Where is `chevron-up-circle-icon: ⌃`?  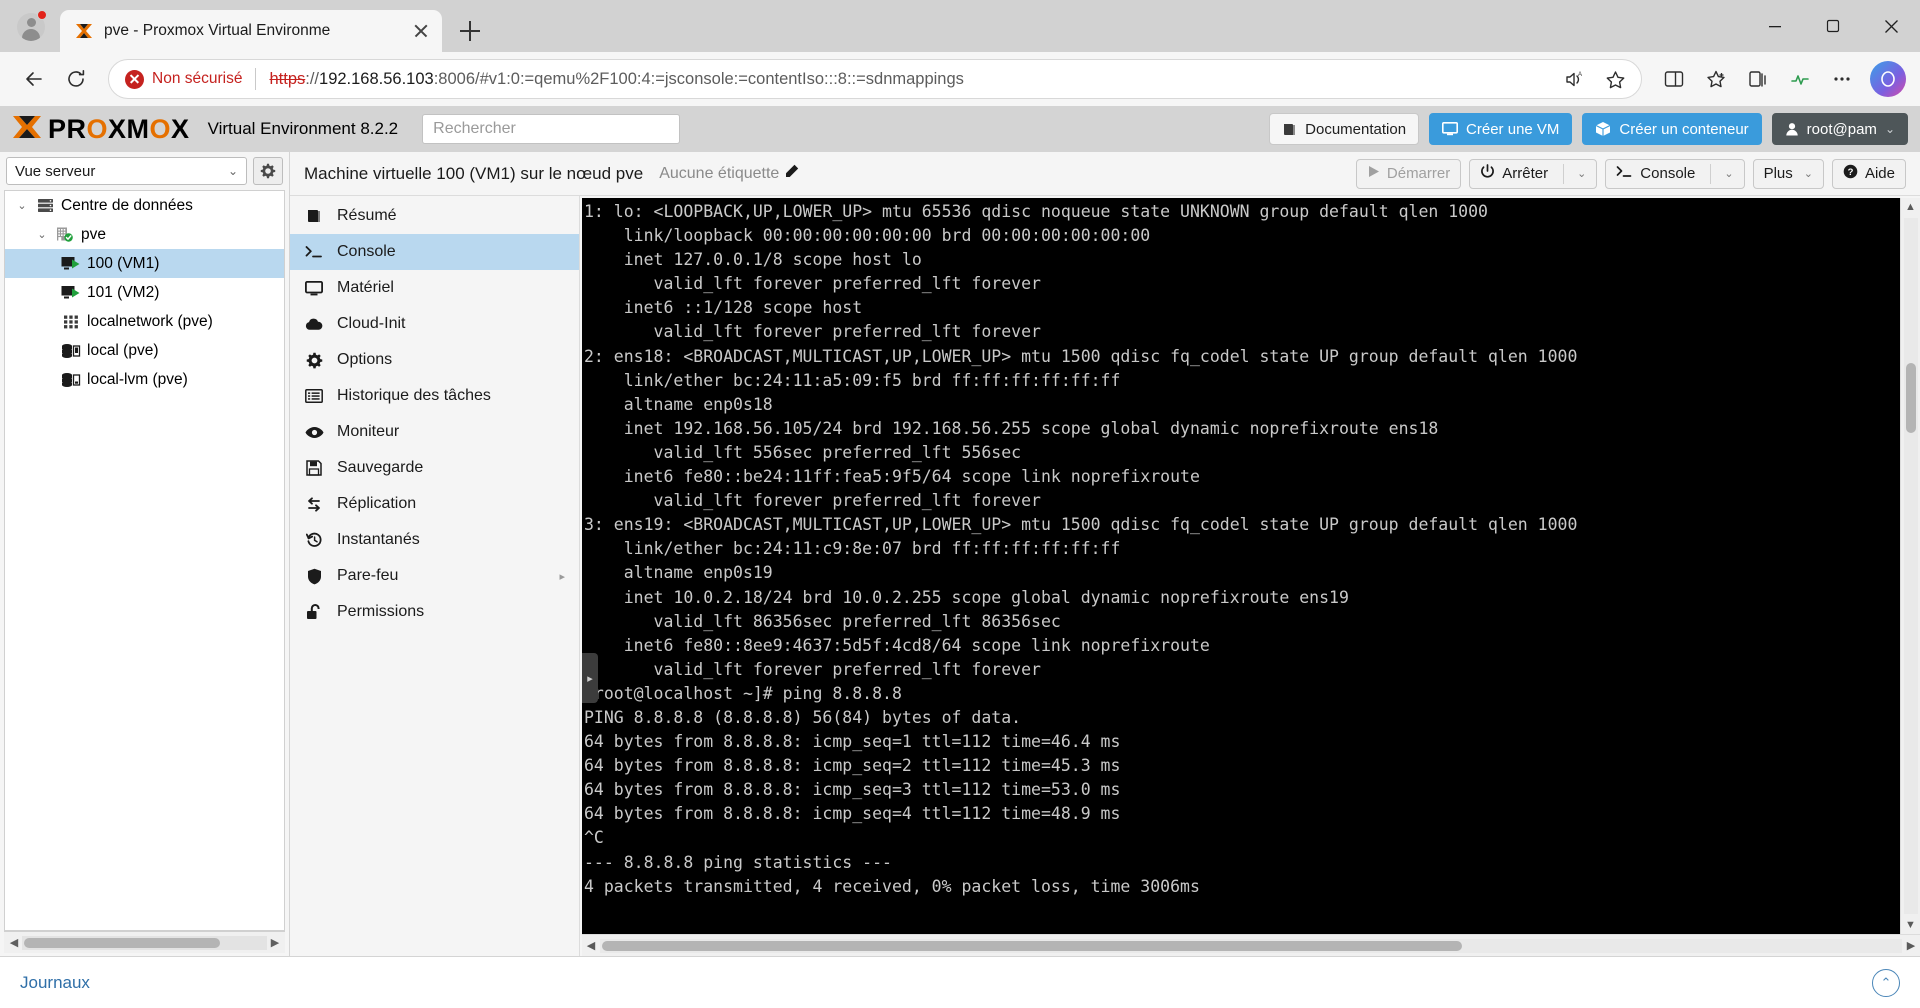
chevron-up-circle-icon: ⌃ is located at coordinates (1886, 982).